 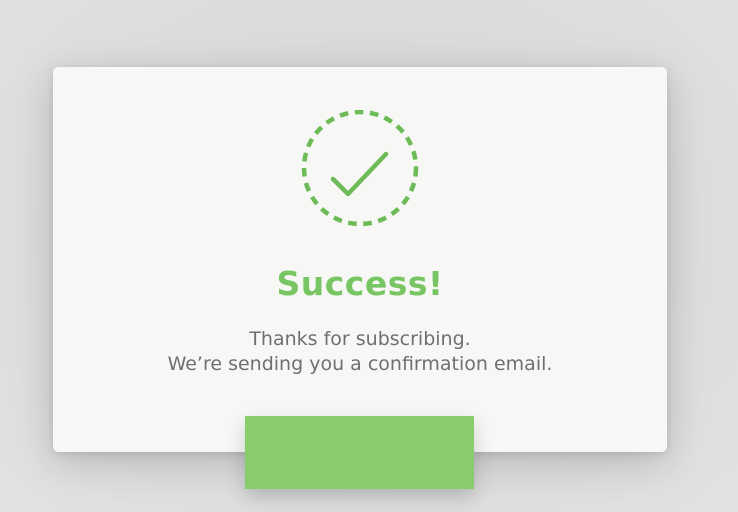 I want to click on modal-title: Success!, so click(x=360, y=283).